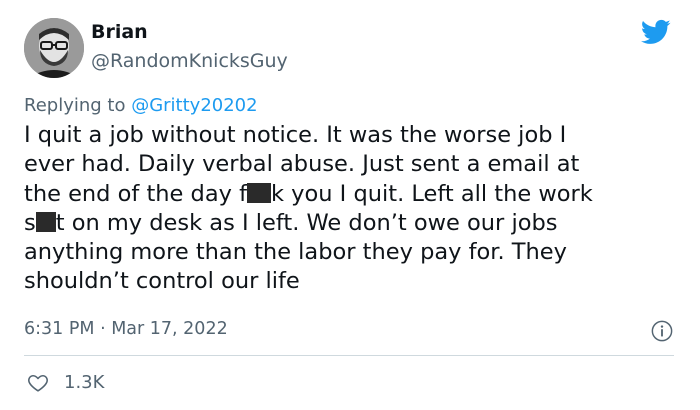 The width and height of the screenshot is (700, 410). I want to click on replying-to: Replying to @Gritty20202, so click(141, 105).